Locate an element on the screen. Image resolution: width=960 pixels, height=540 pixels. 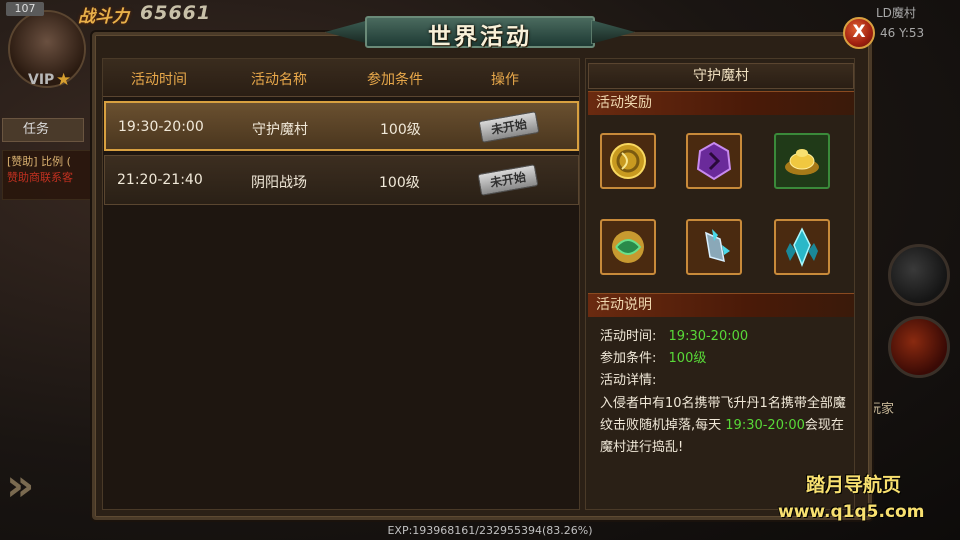
column-header-time: 活动时间 is located at coordinates (159, 80).